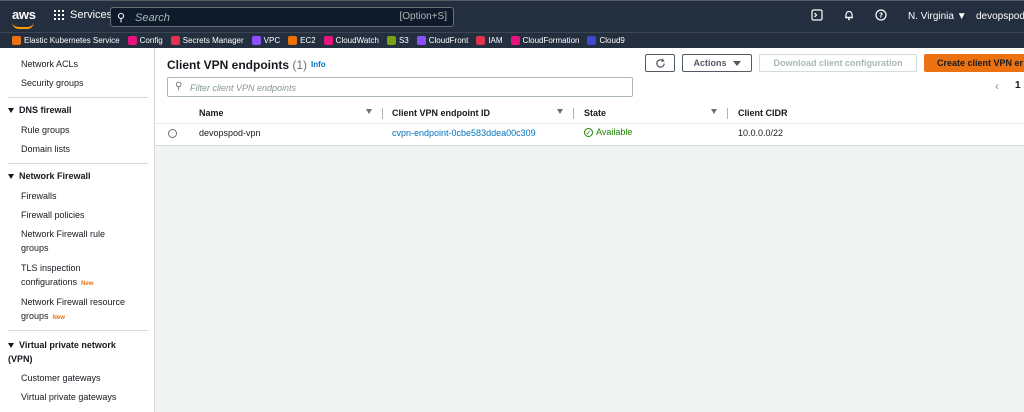 This screenshot has width=1024, height=412. Describe the element at coordinates (83, 130) in the screenshot. I see `sidebar-item-rule-groups: Rule groups` at that location.